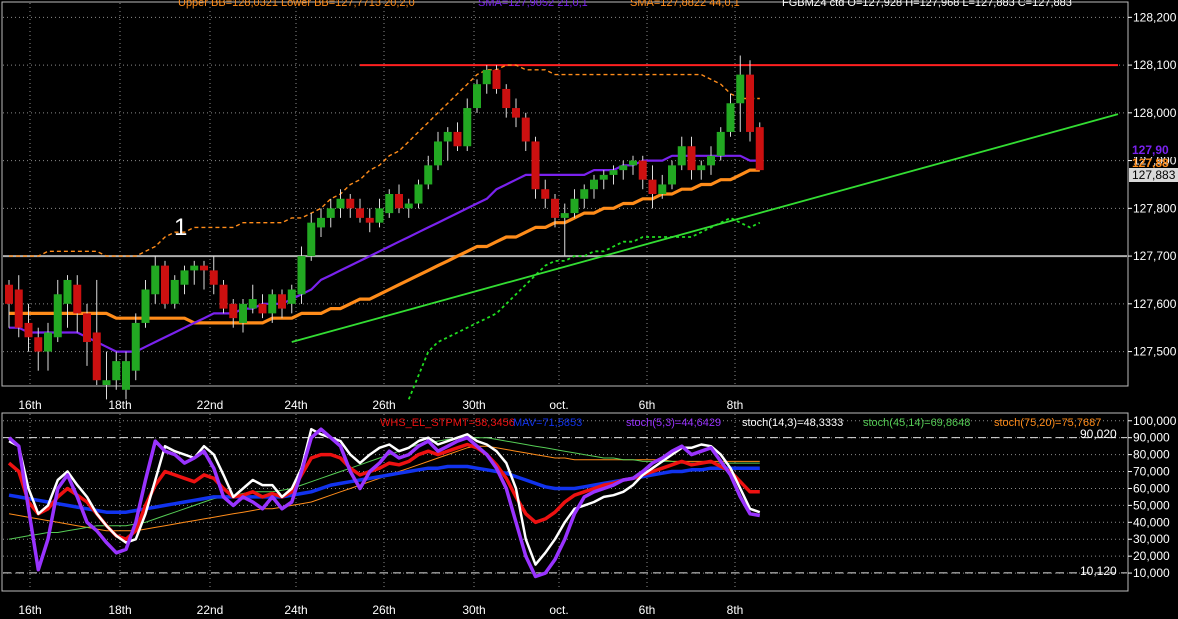  Describe the element at coordinates (1155, 304) in the screenshot. I see `price-ytick-label: 127,600` at that location.